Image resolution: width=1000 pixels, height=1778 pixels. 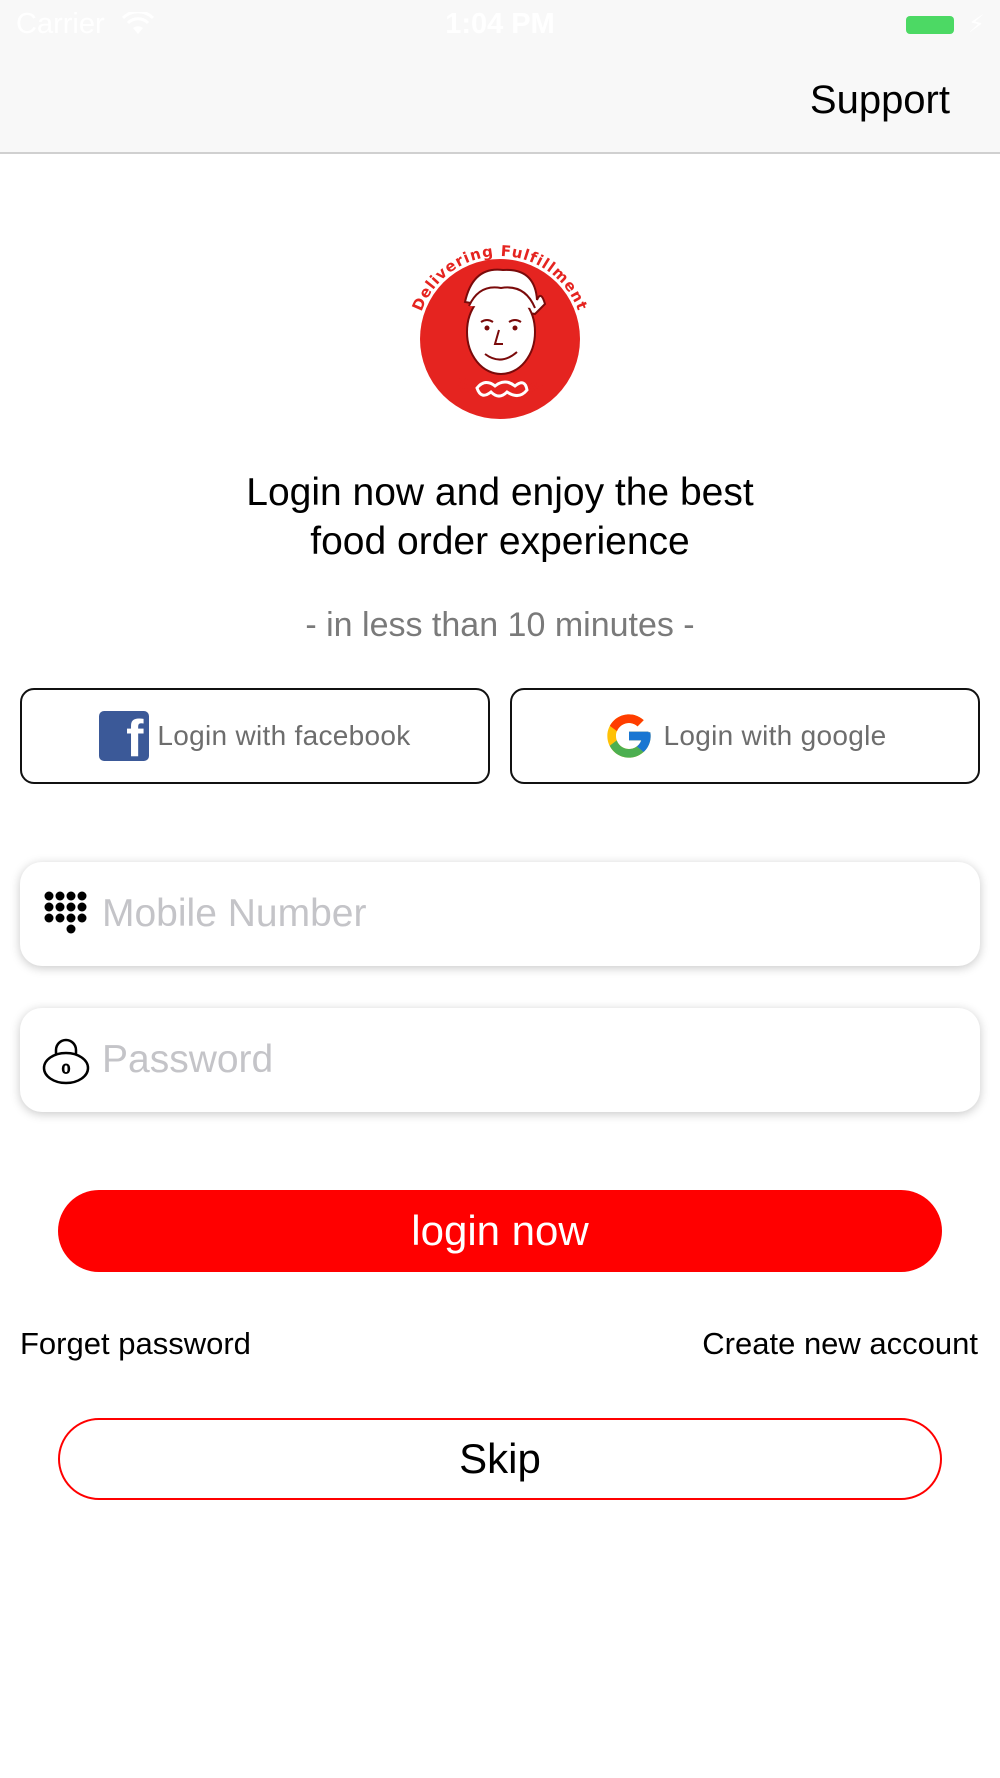 I want to click on garsoncom-logo: Delivering Fulfillment Garsoncom, so click(x=499, y=330).